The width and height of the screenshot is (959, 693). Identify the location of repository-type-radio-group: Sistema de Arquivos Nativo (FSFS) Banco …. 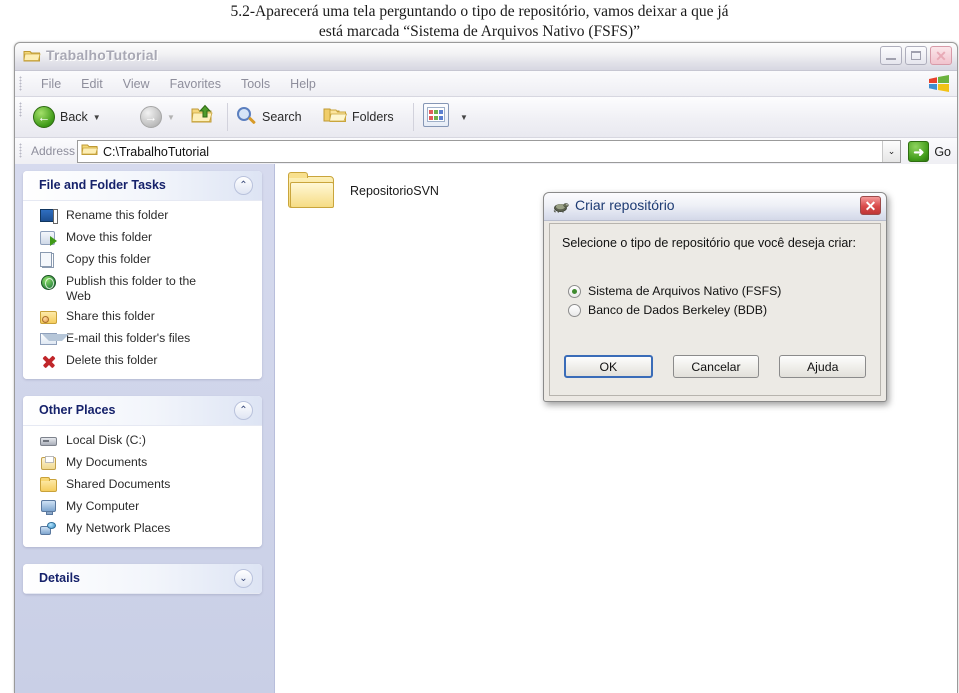
(674, 303).